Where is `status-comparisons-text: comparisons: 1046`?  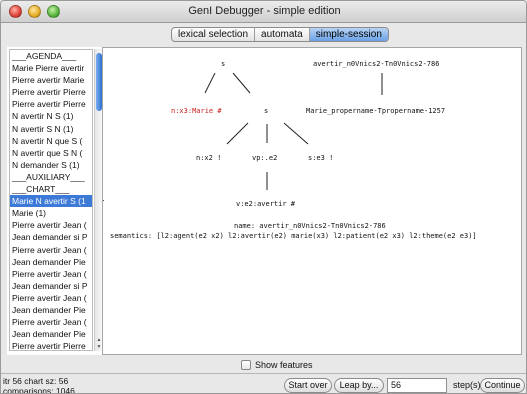 status-comparisons-text: comparisons: 1046 is located at coordinates (39, 390).